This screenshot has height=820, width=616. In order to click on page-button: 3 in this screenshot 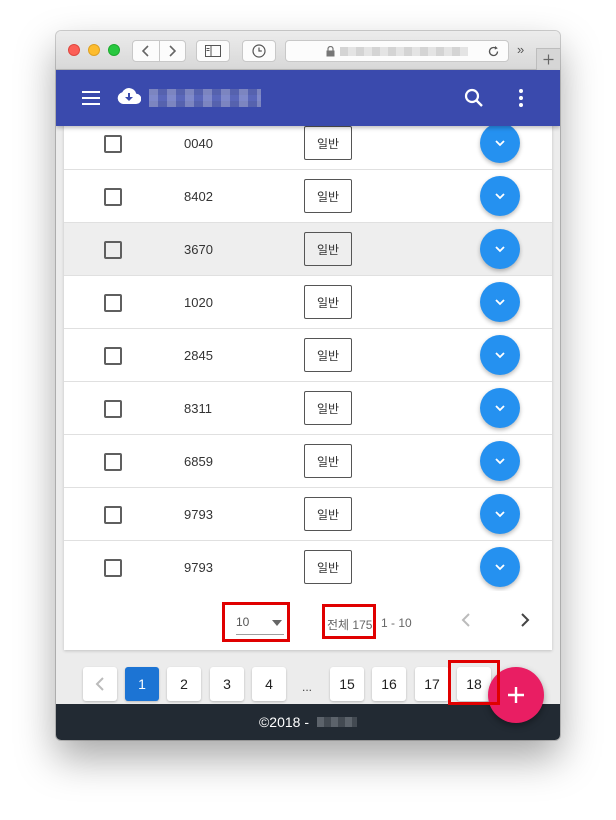, I will do `click(227, 684)`.